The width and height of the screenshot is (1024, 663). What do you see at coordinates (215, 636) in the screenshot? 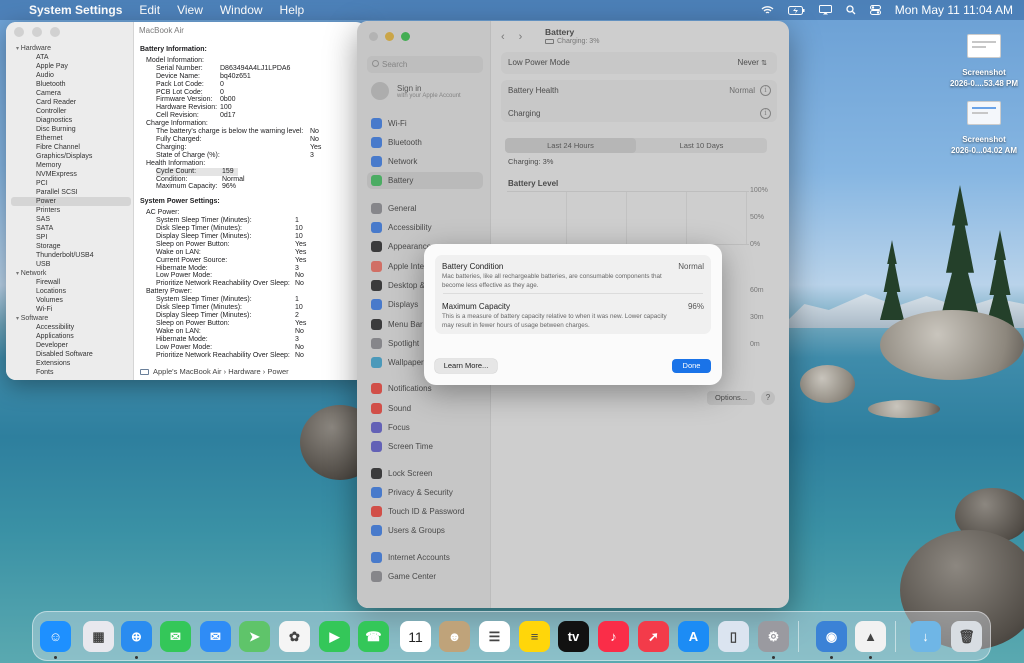
I see `mail-icon: ✉` at bounding box center [215, 636].